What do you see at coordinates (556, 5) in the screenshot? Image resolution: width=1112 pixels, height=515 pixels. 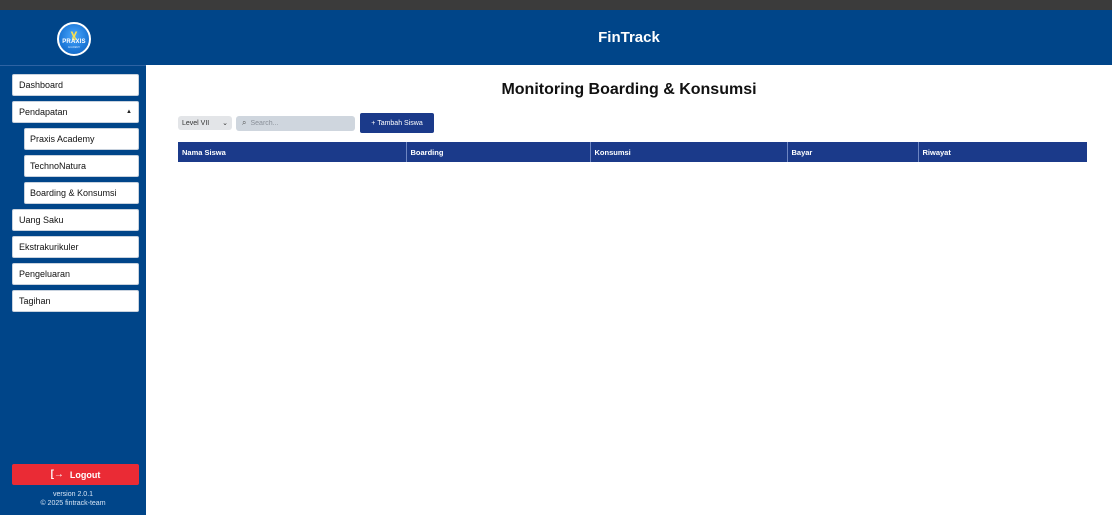 I see `browser-top-strip` at bounding box center [556, 5].